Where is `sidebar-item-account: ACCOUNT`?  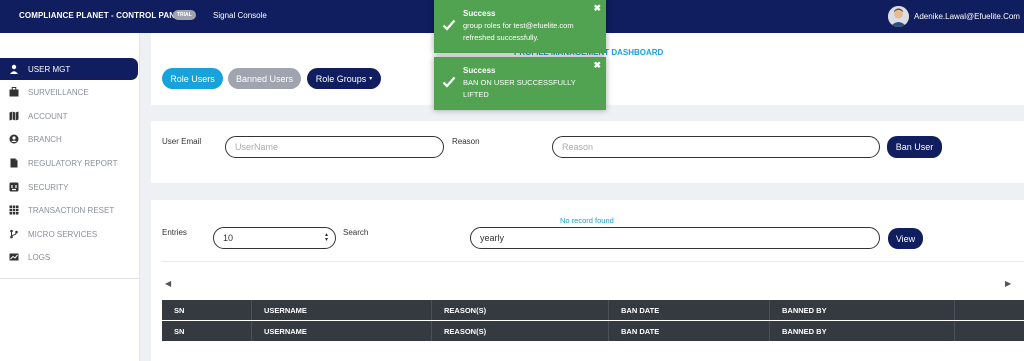
sidebar-item-account: ACCOUNT is located at coordinates (69, 116).